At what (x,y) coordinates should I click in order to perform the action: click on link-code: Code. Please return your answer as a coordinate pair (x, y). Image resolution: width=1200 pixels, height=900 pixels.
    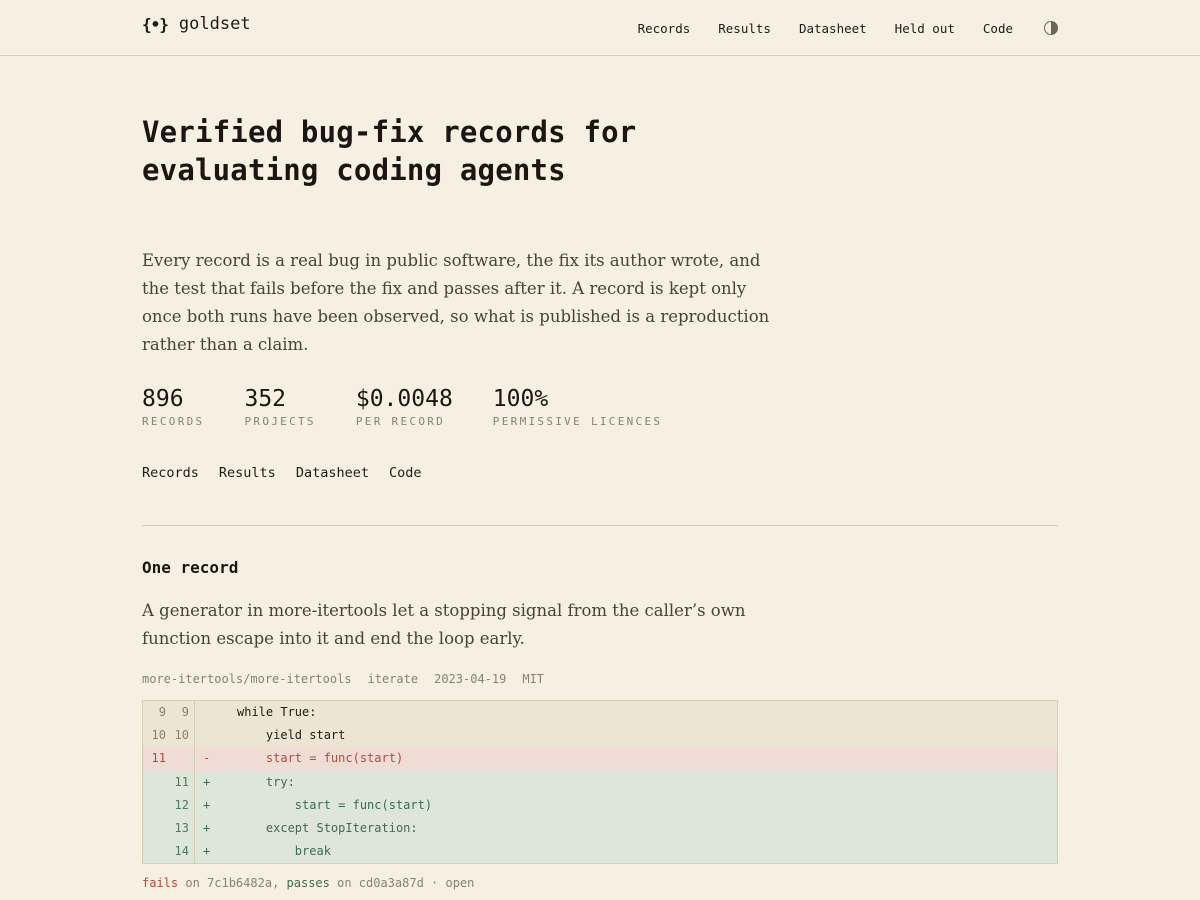
    Looking at the image, I should click on (405, 473).